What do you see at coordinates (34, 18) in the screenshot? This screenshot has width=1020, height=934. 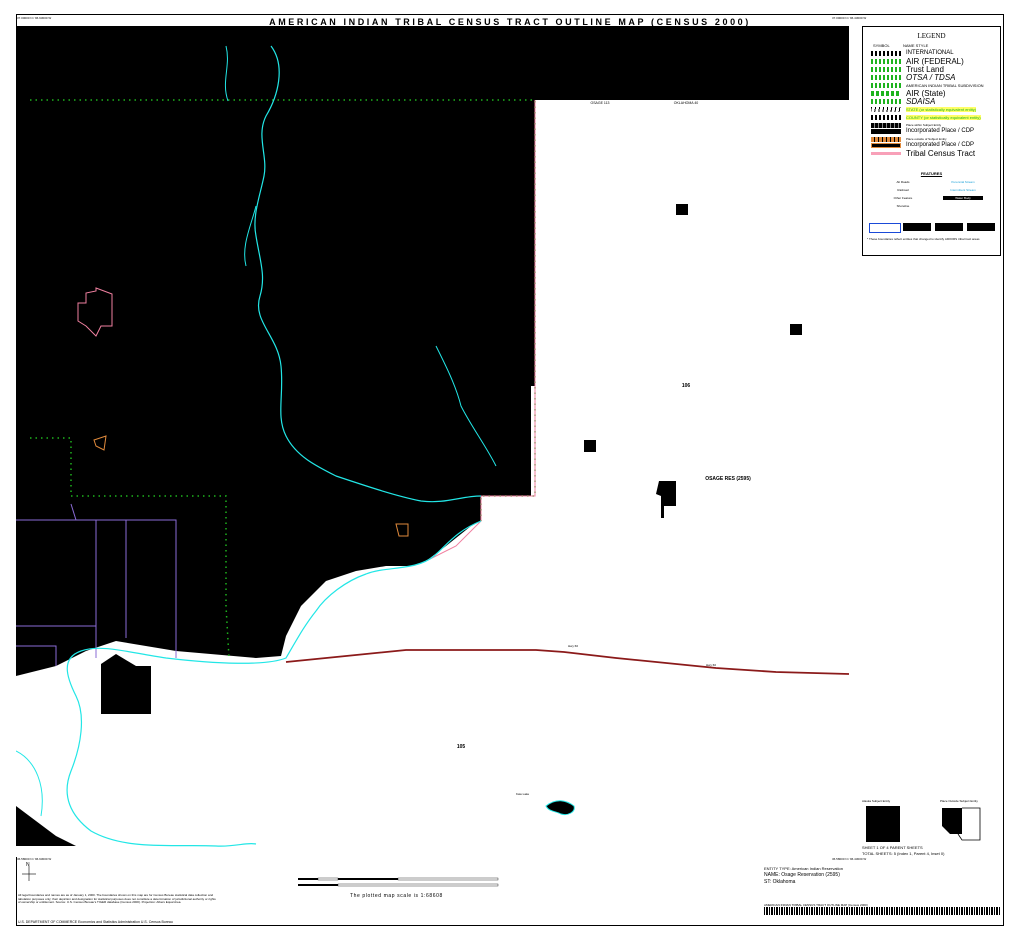 I see `corner-nw: 37.00000 N / 96.93000 W` at bounding box center [34, 18].